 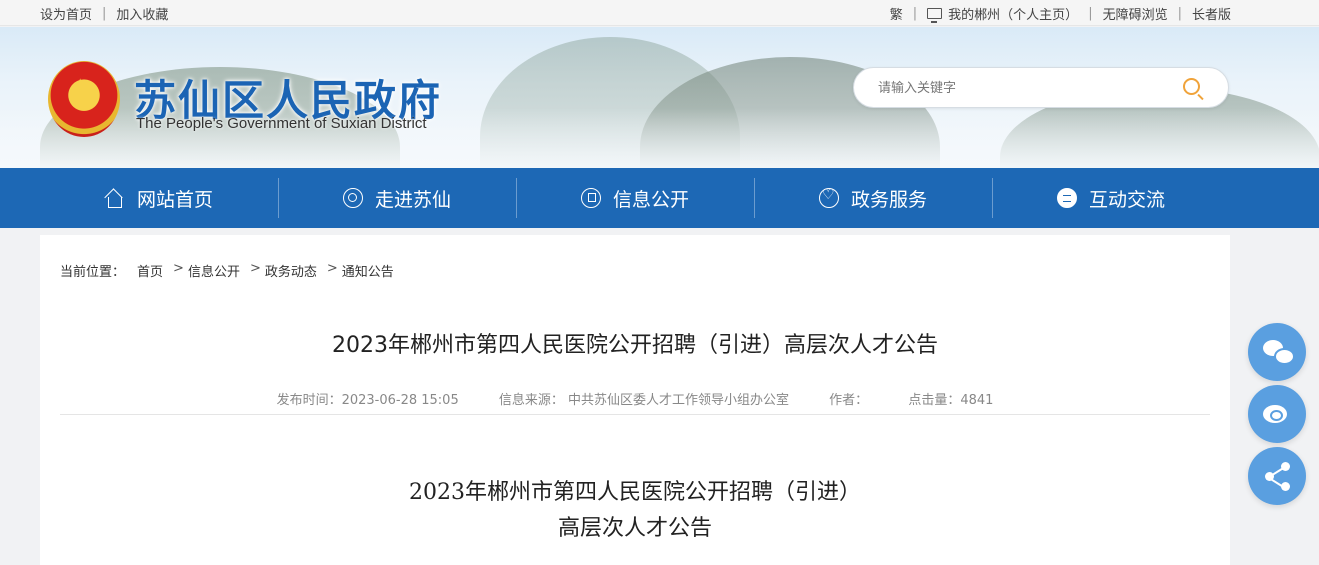 What do you see at coordinates (635, 492) in the screenshot?
I see `body-title-line: 2023年郴州市第四人民医院公开招聘（引进）` at bounding box center [635, 492].